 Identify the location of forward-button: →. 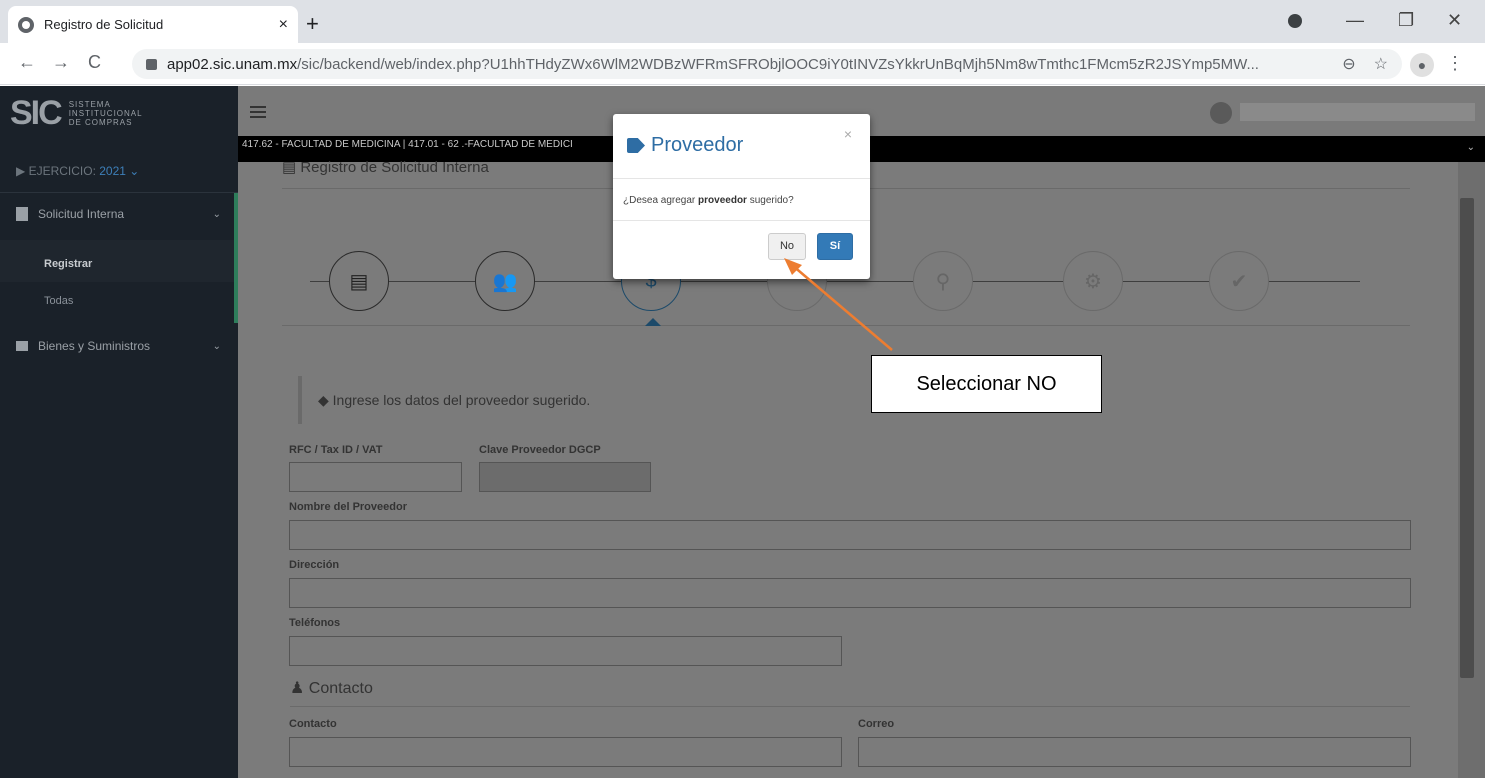
(61, 62).